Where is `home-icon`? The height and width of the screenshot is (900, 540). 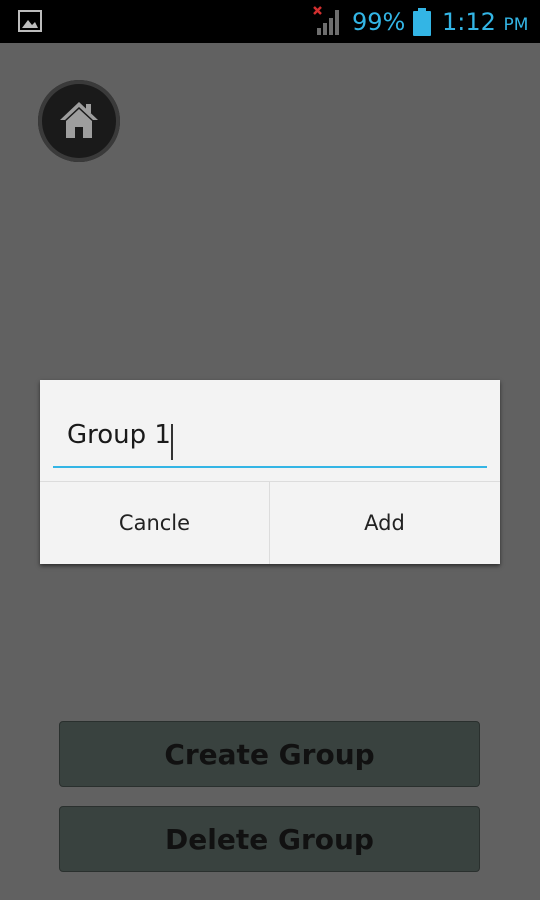
home-icon is located at coordinates (79, 120).